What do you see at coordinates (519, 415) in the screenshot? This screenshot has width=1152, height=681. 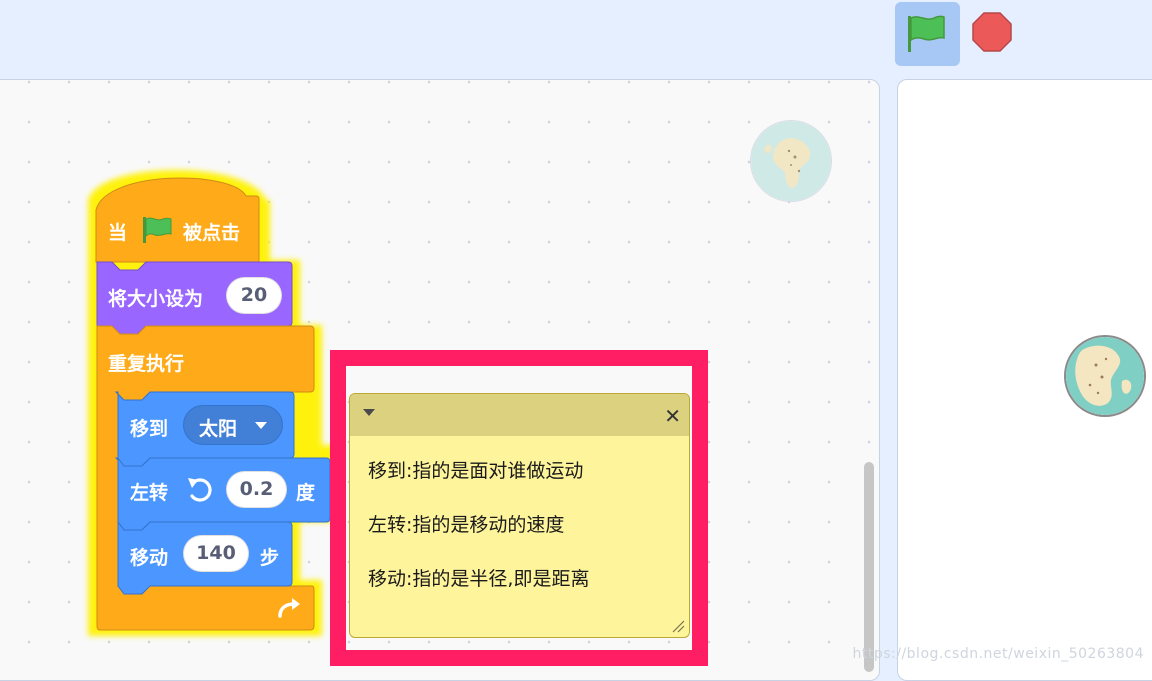 I see `comment-header: ✕` at bounding box center [519, 415].